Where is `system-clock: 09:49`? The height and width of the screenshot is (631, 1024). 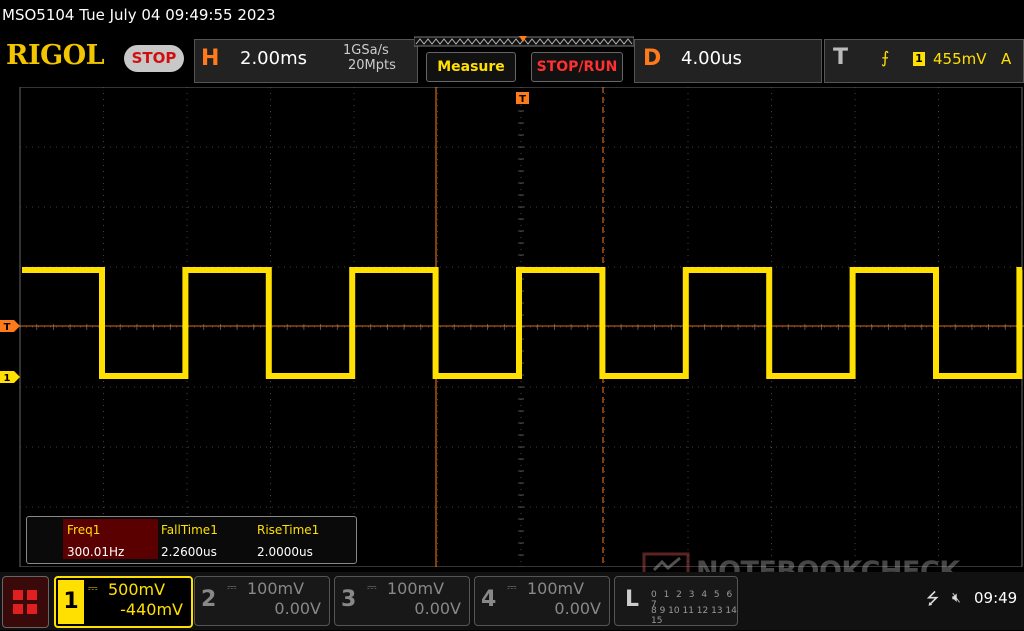
system-clock: 09:49 is located at coordinates (996, 598).